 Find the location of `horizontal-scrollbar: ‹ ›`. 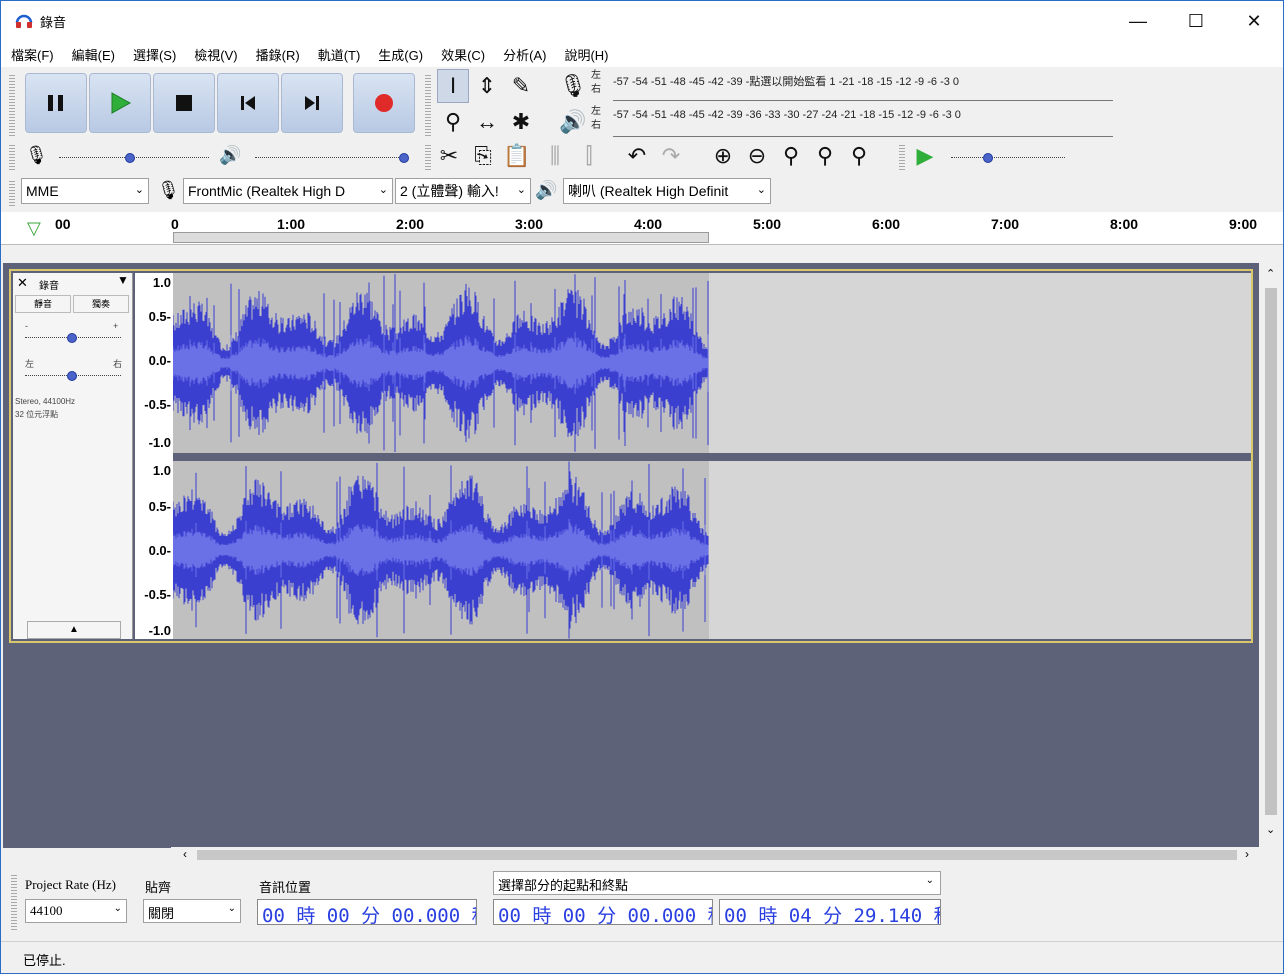

horizontal-scrollbar: ‹ › is located at coordinates (717, 855).